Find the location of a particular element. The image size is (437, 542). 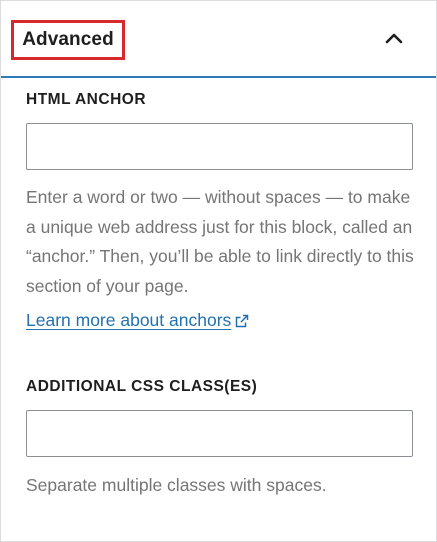

html-anchor-label: HTML ANCHOR is located at coordinates (86, 99).